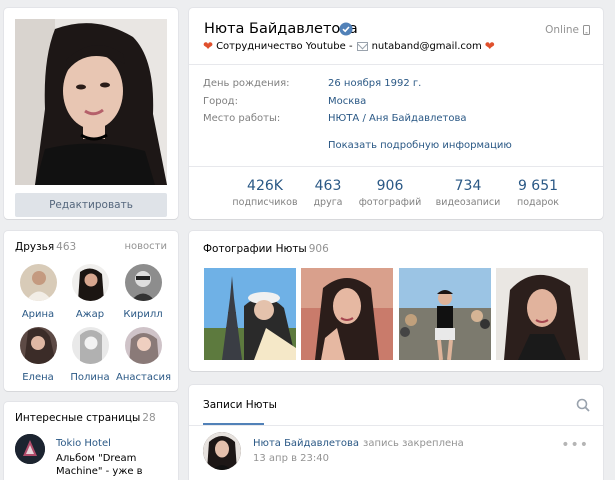 This screenshot has width=615, height=480. Describe the element at coordinates (38, 377) in the screenshot. I see `friend-name: Елена` at that location.